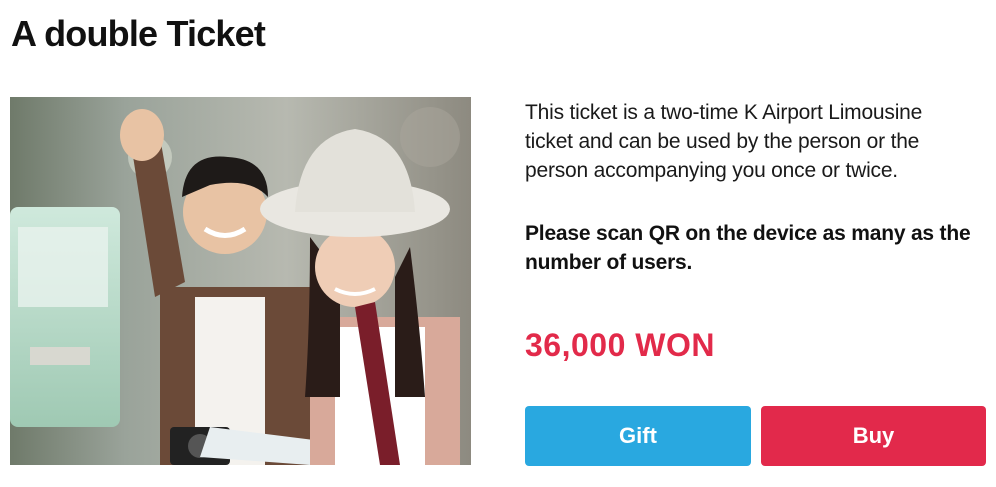  What do you see at coordinates (638, 436) in the screenshot?
I see `gift-button: Gift` at bounding box center [638, 436].